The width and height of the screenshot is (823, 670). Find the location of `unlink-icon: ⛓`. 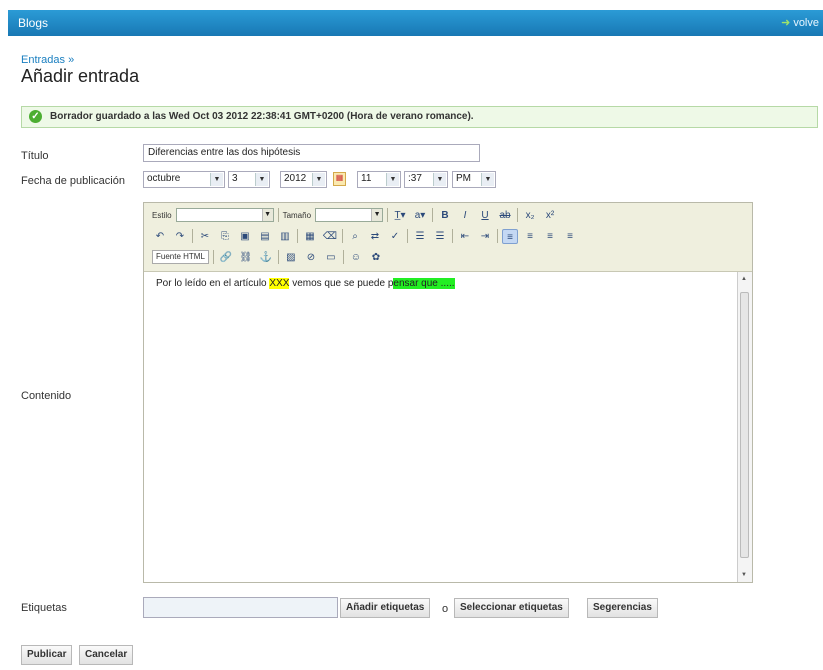

unlink-icon: ⛓ is located at coordinates (246, 257).